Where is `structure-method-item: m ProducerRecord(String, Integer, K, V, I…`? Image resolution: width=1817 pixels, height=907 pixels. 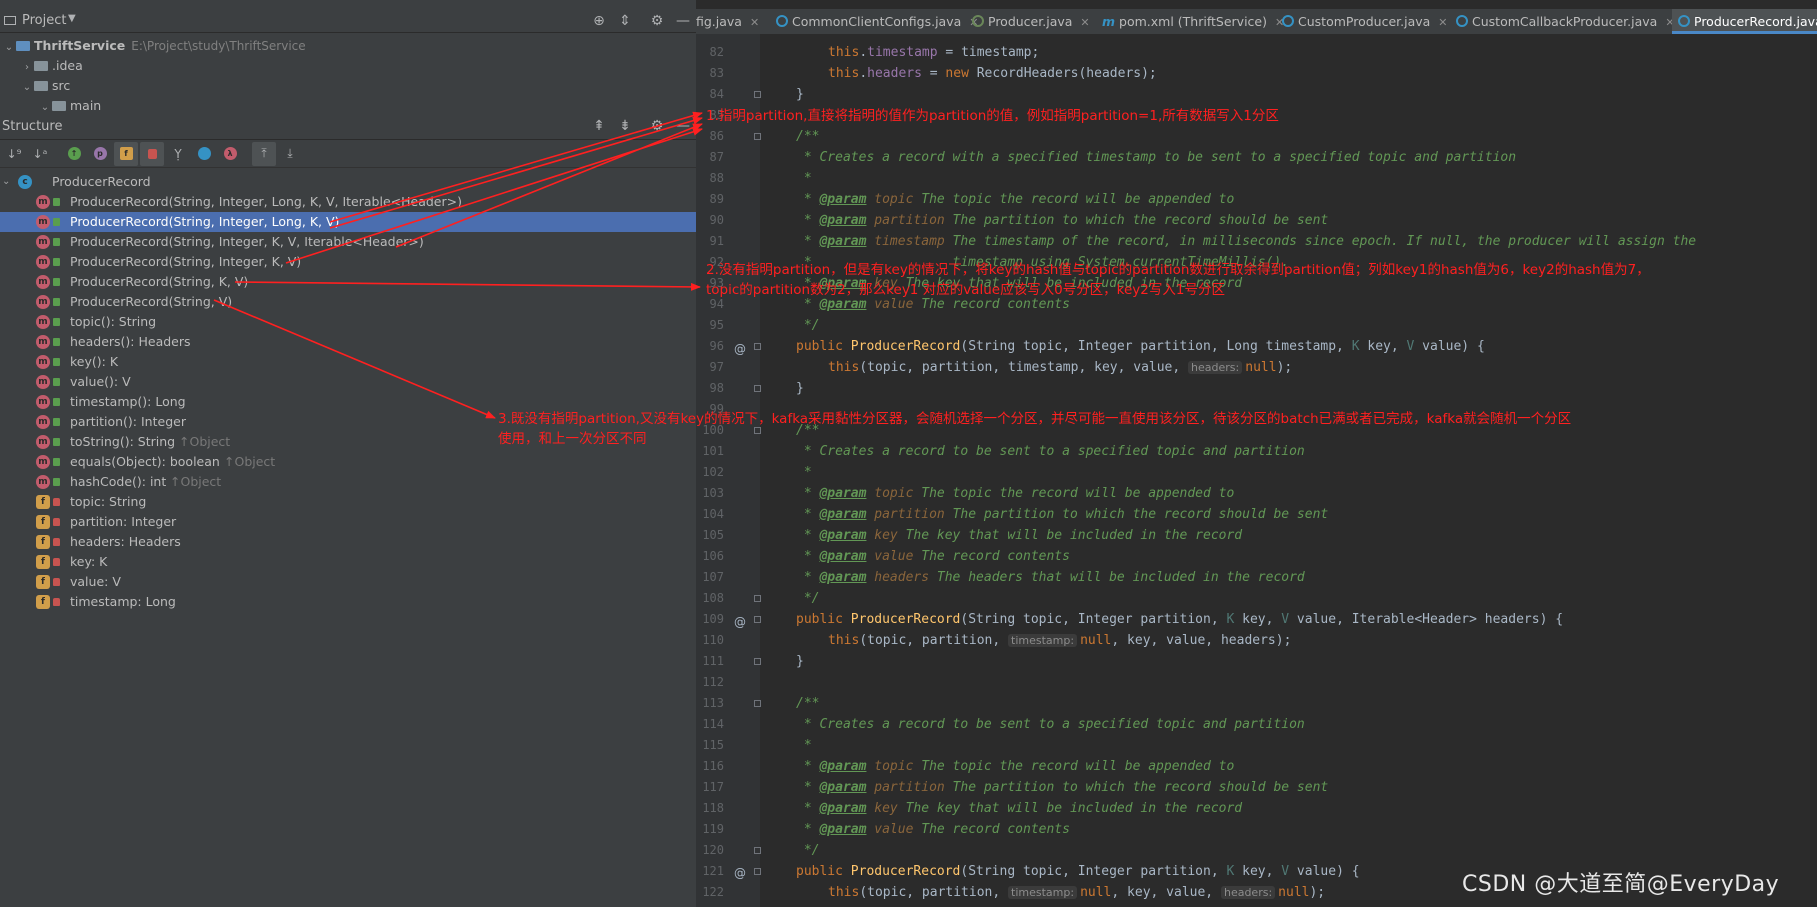
structure-method-item: m ProducerRecord(String, Integer, K, V, I… is located at coordinates (348, 242).